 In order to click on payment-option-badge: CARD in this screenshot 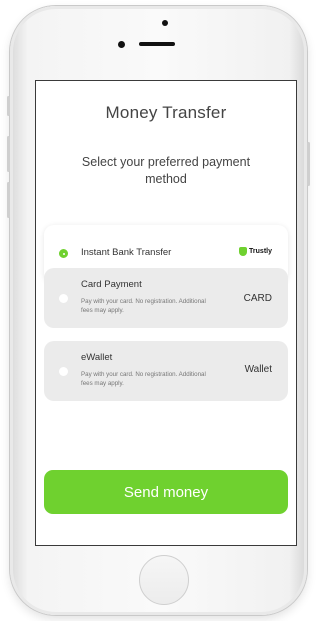, I will do `click(257, 298)`.